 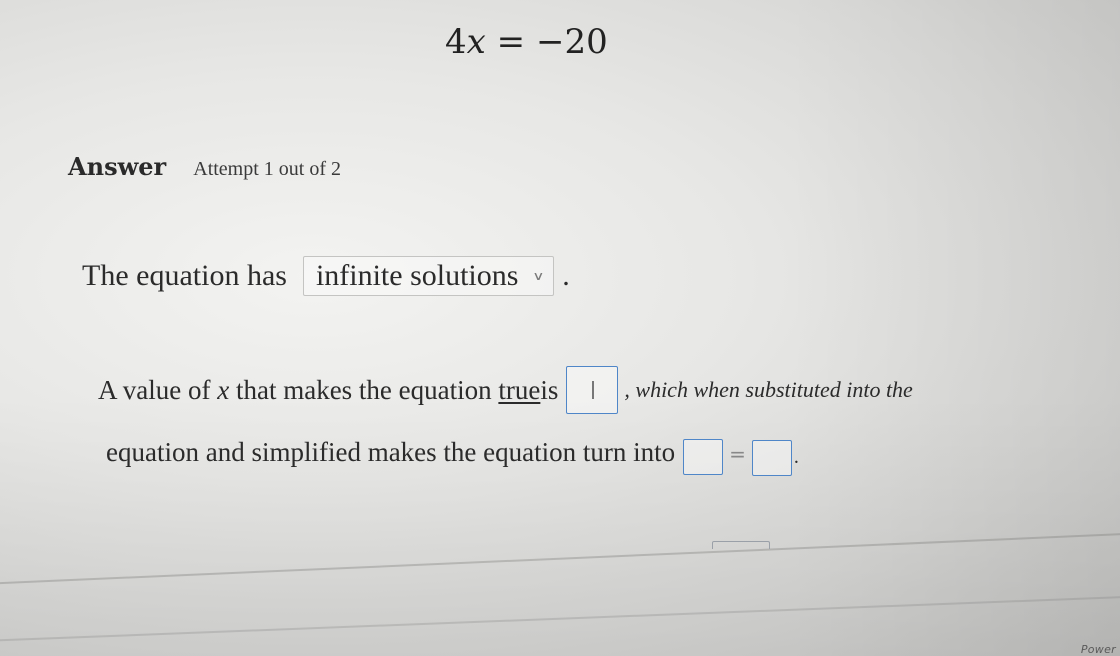 What do you see at coordinates (223, 389) in the screenshot?
I see `value-sentence-variable: x` at bounding box center [223, 389].